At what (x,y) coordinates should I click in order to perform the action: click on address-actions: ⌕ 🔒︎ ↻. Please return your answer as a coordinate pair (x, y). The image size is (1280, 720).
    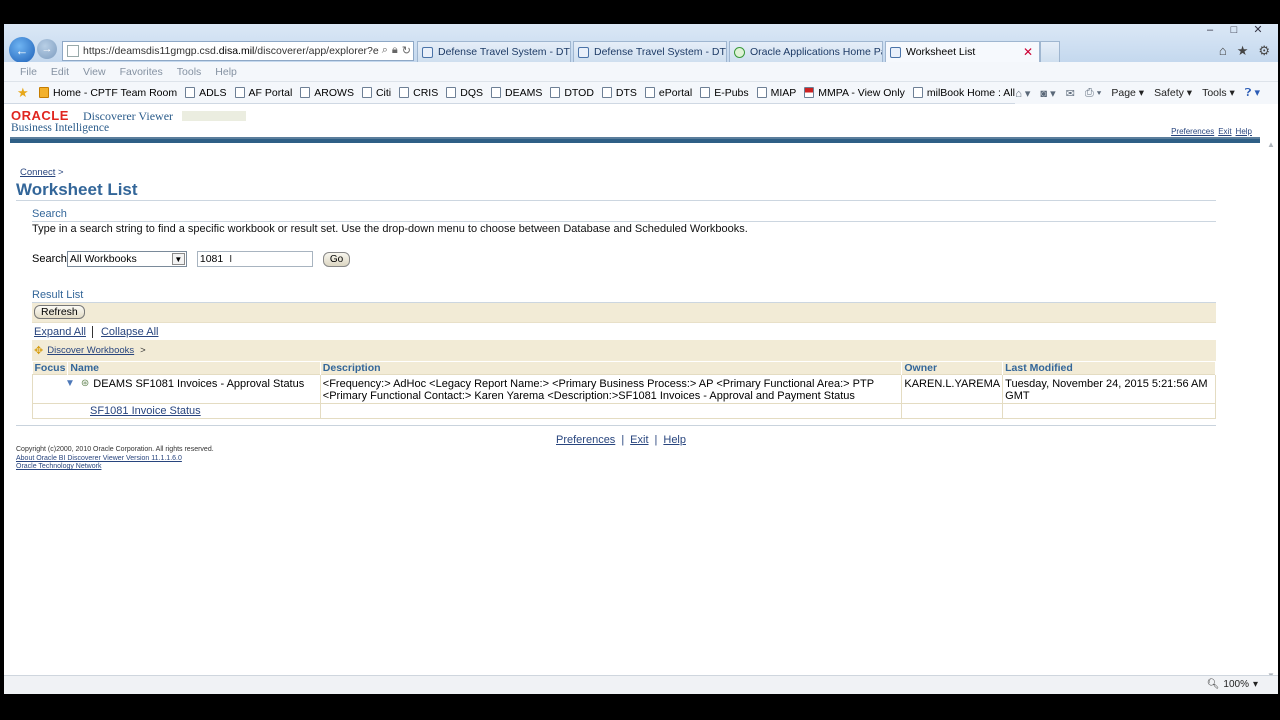
    Looking at the image, I should click on (394, 50).